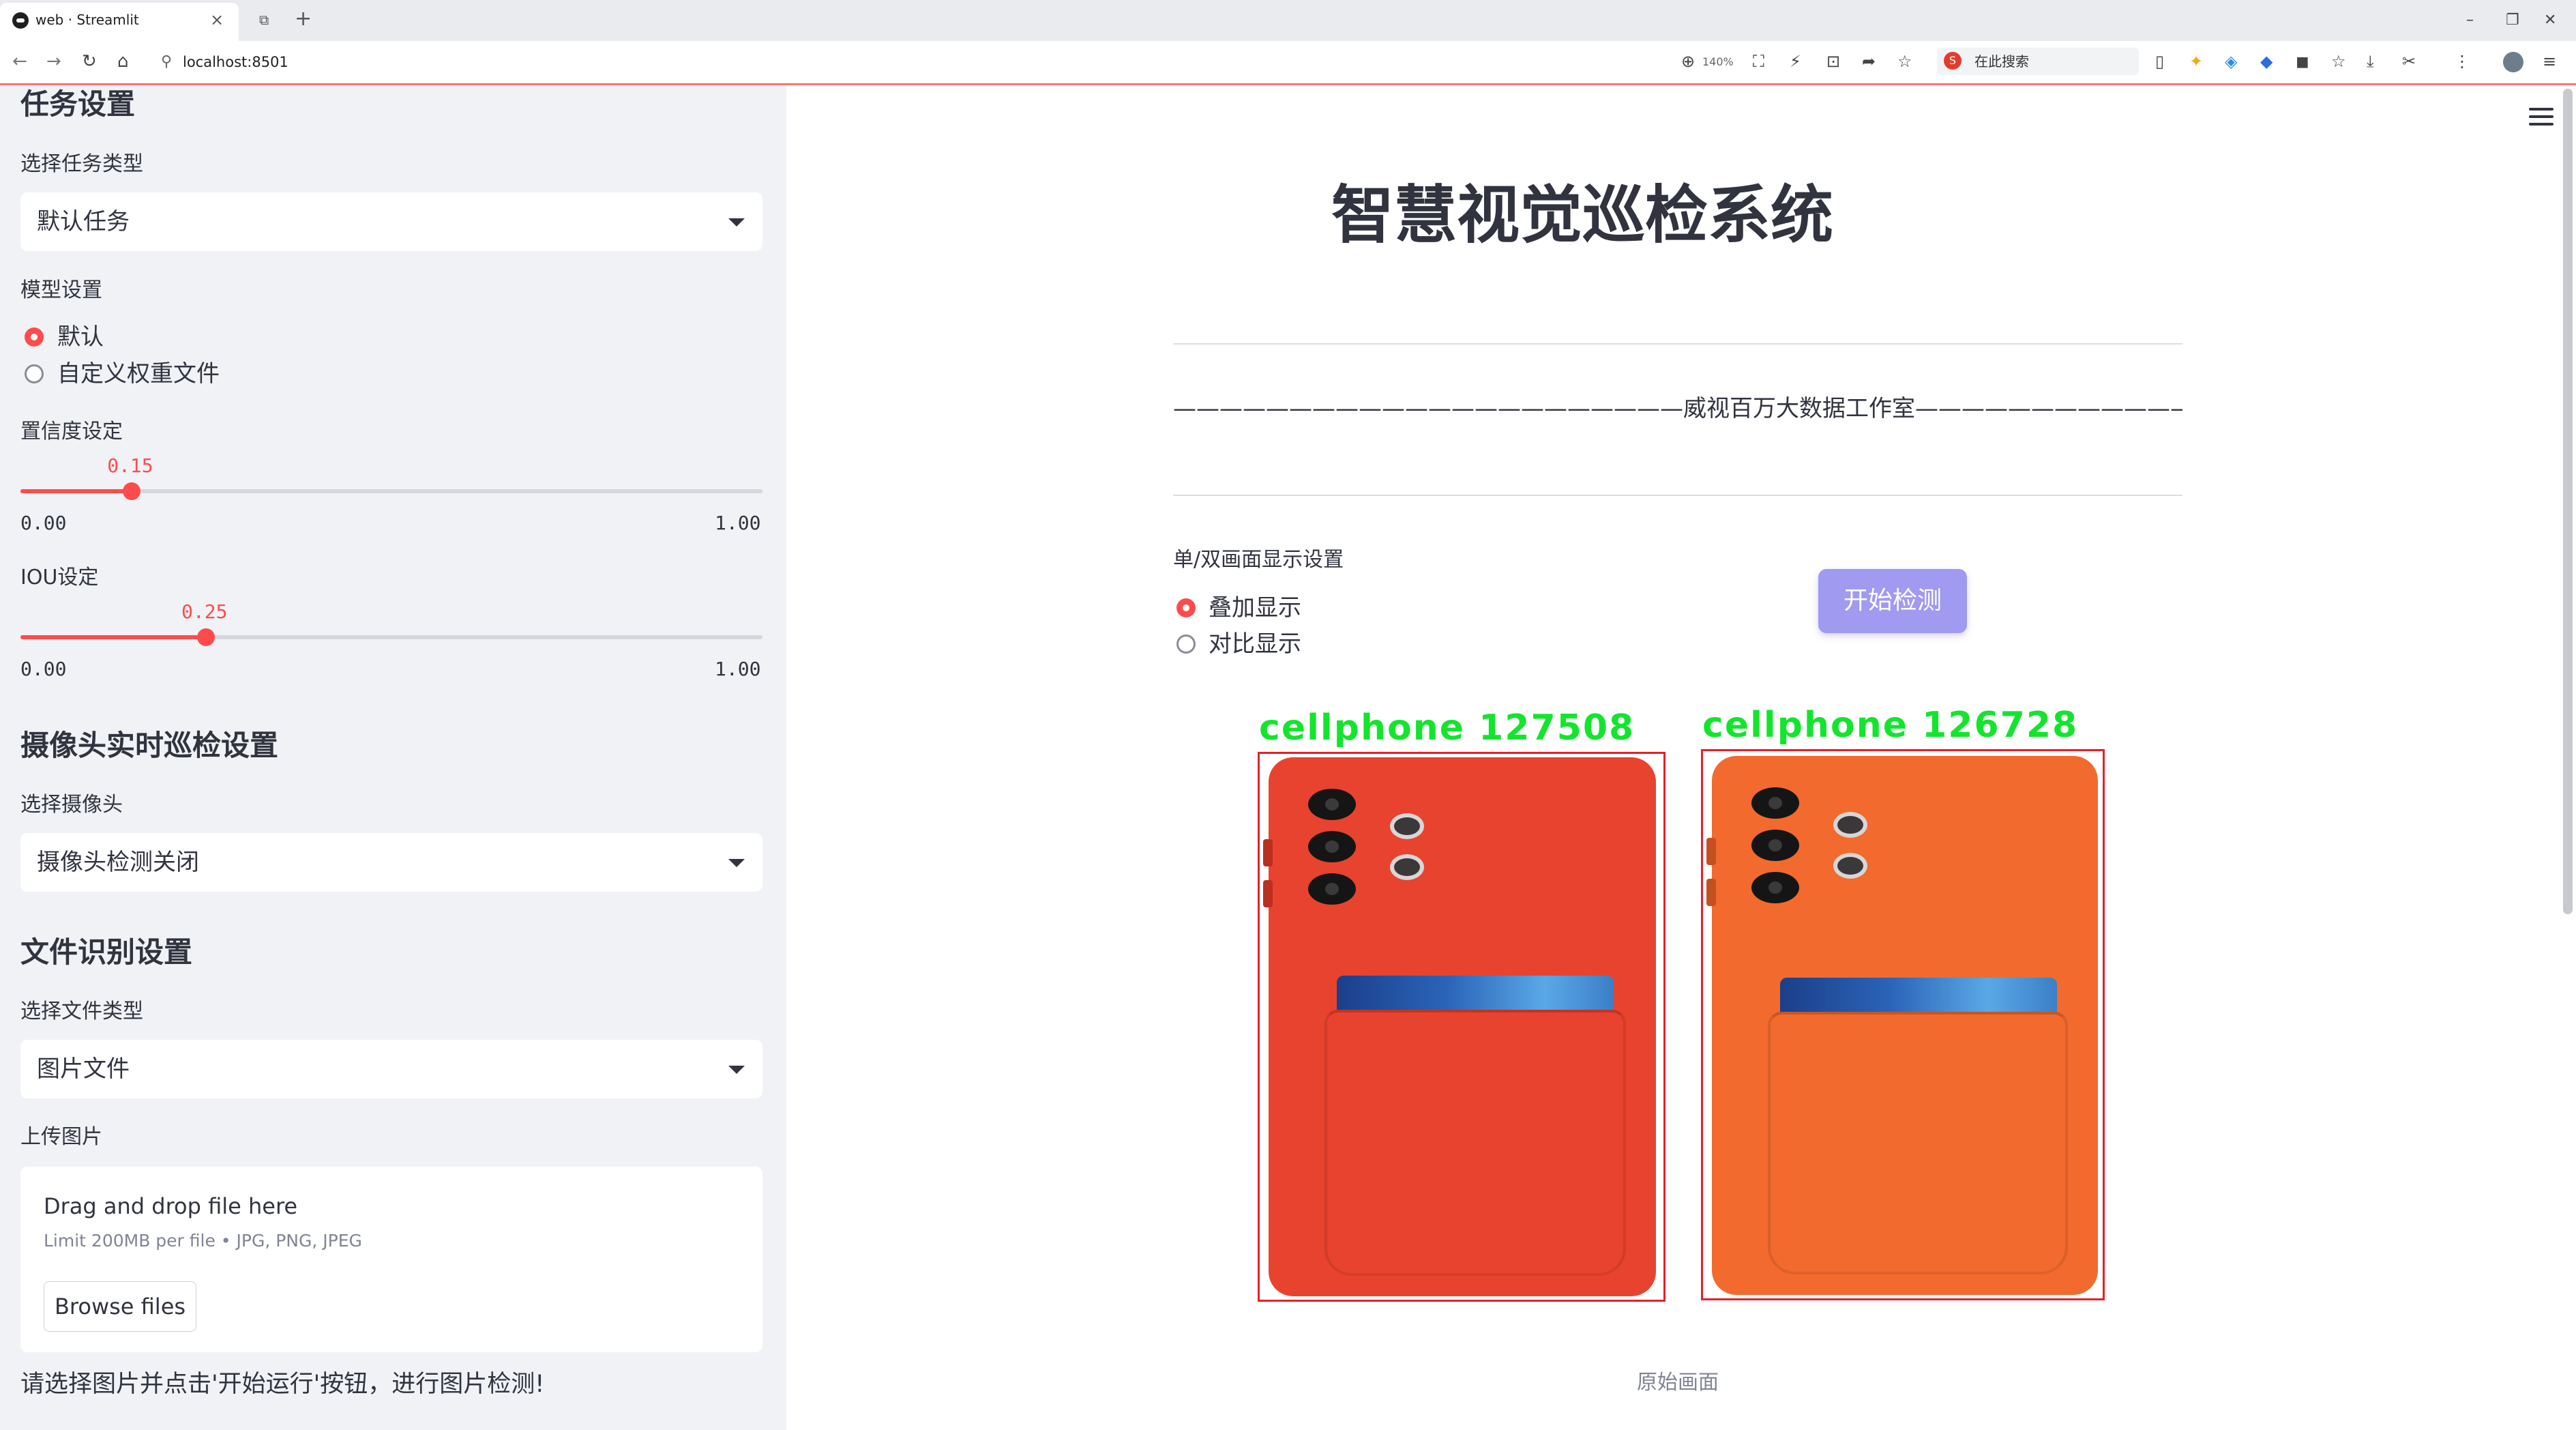 This screenshot has height=1430, width=2576. What do you see at coordinates (2541, 118) in the screenshot?
I see `hamburger-menu-icon` at bounding box center [2541, 118].